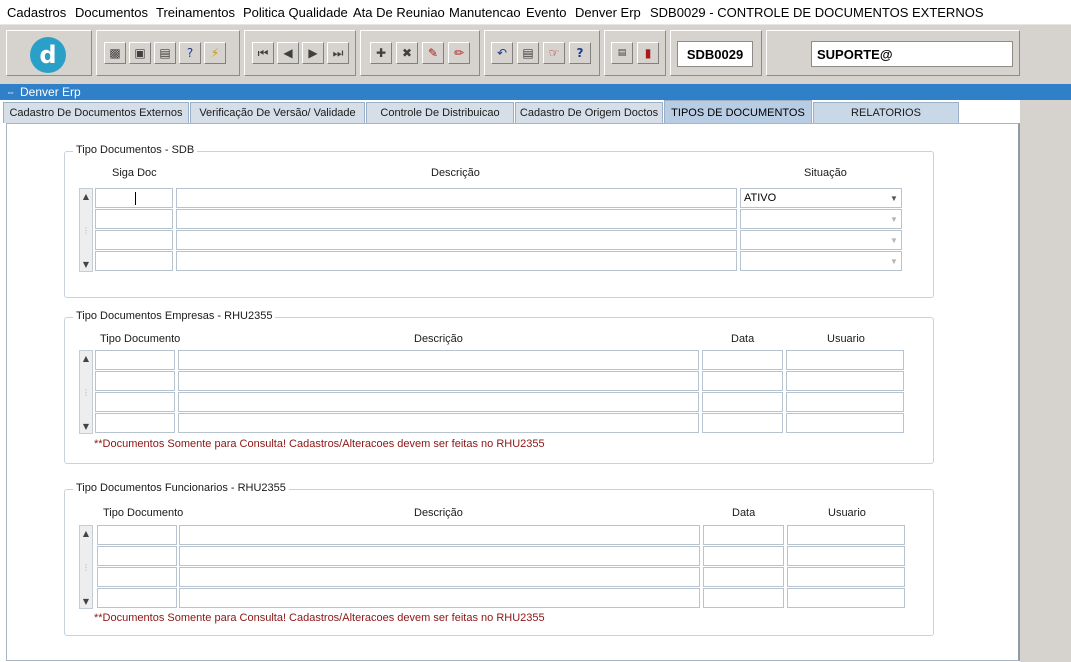 This screenshot has height=662, width=1071. I want to click on next-record-icon: ▶, so click(313, 53).